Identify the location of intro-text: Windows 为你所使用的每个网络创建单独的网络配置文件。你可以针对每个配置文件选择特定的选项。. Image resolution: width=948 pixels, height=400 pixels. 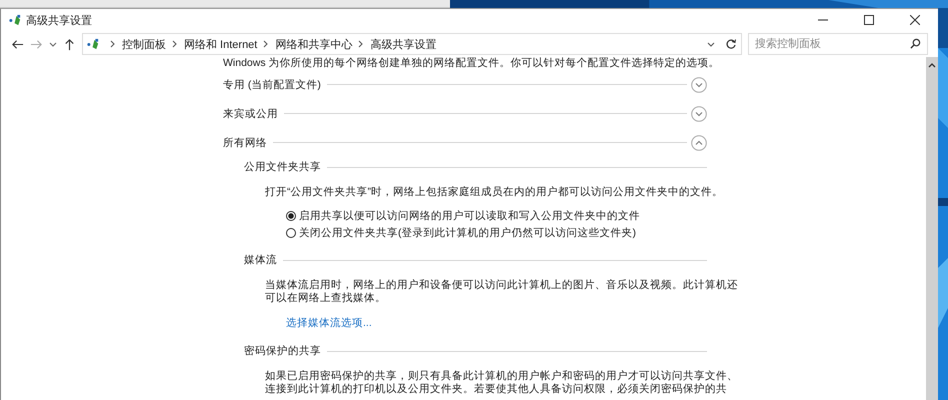
(471, 63).